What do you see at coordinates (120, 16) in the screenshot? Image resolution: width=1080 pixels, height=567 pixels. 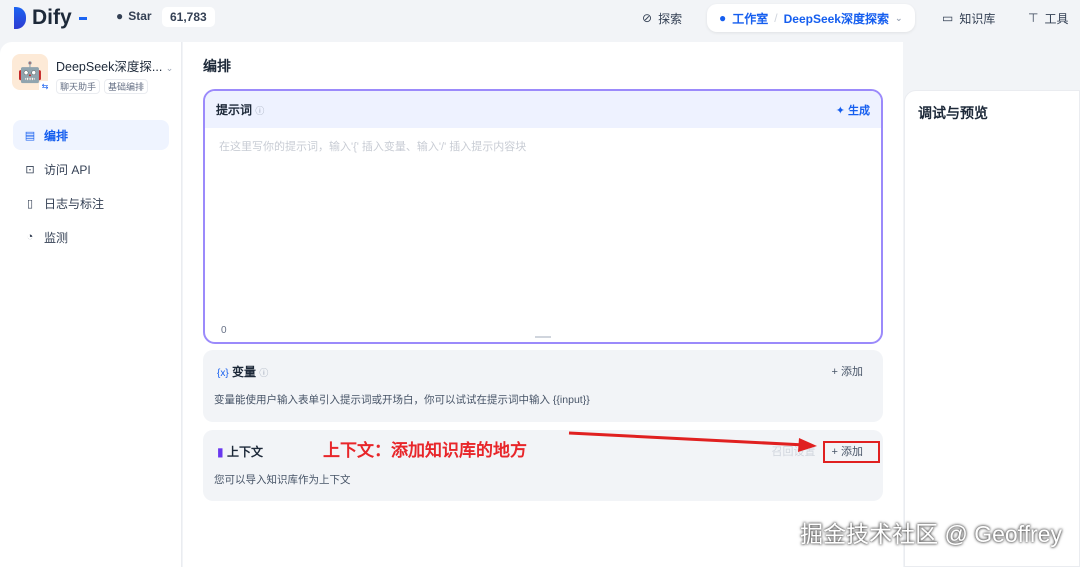 I see `github-icon: ●` at bounding box center [120, 16].